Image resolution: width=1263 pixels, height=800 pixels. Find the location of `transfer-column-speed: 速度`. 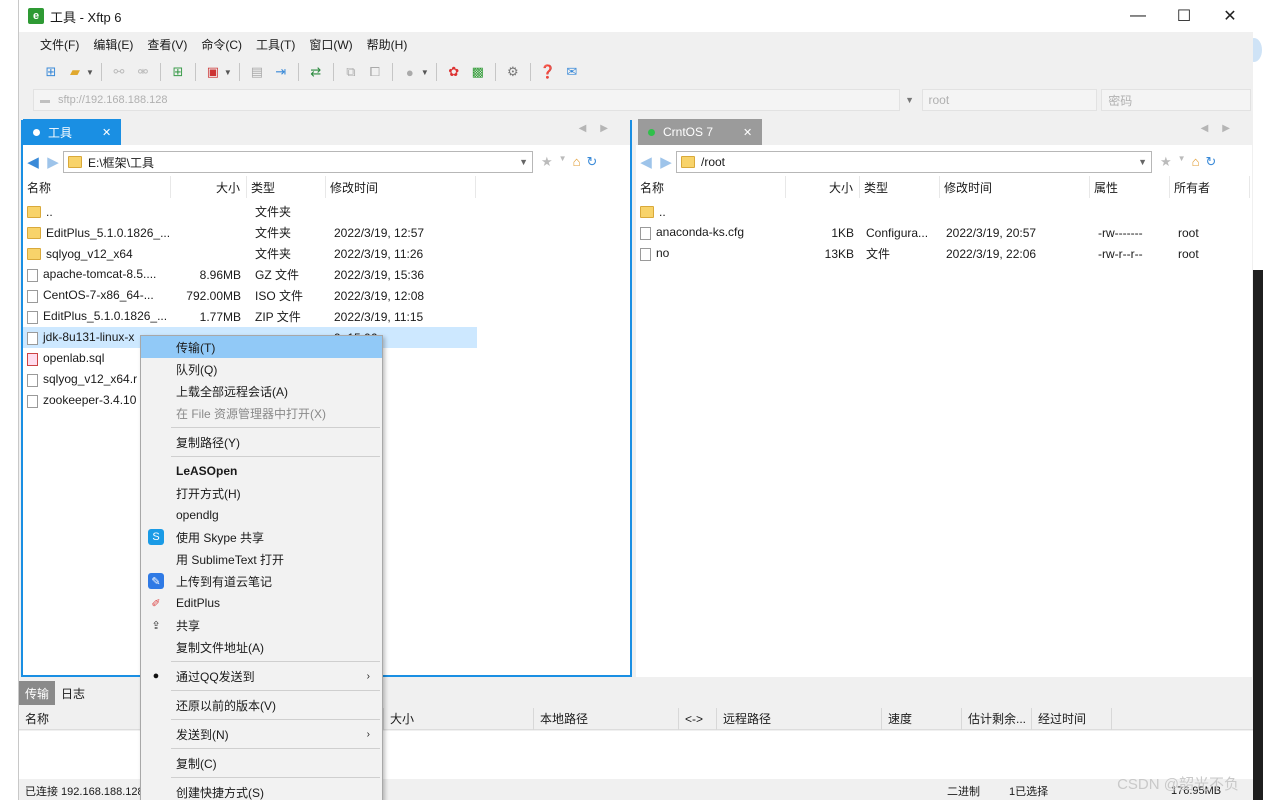

transfer-column-speed: 速度 is located at coordinates (922, 718).